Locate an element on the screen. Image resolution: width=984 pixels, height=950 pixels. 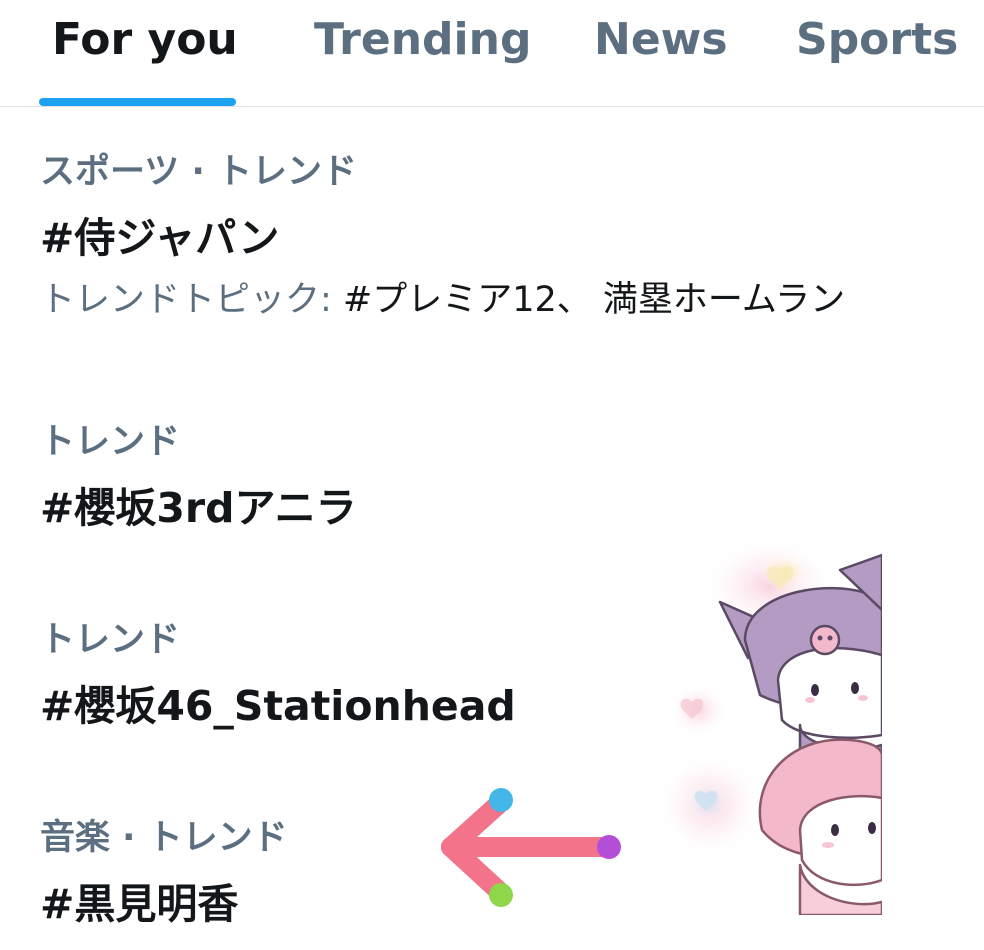
trend-category: トレンド is located at coordinates (110, 442).